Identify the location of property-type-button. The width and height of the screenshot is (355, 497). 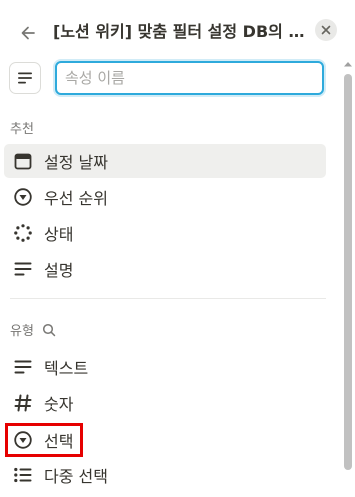
(25, 78).